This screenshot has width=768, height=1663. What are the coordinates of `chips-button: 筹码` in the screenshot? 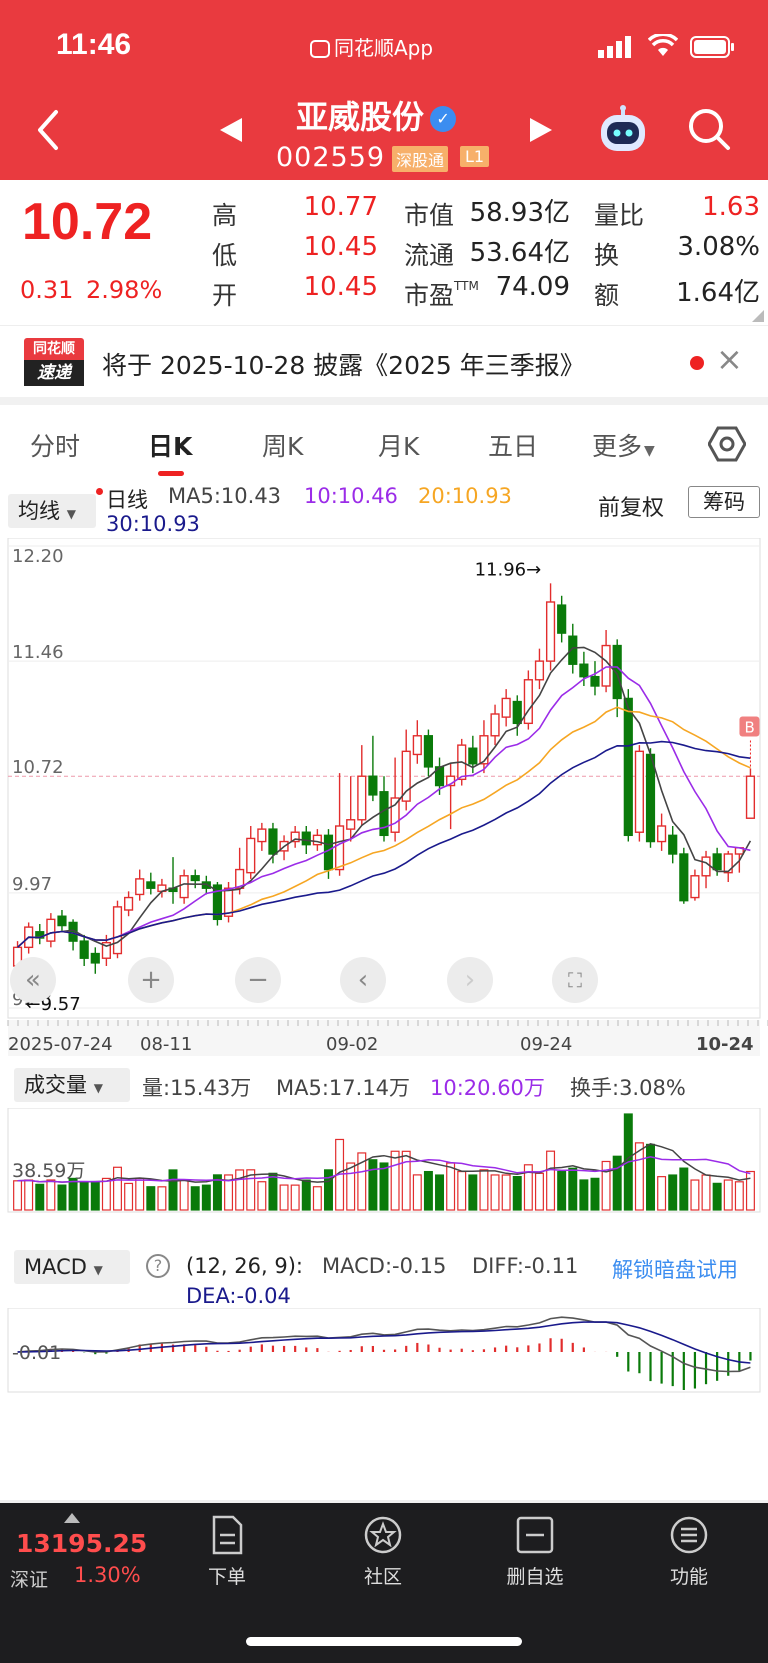 It's located at (724, 502).